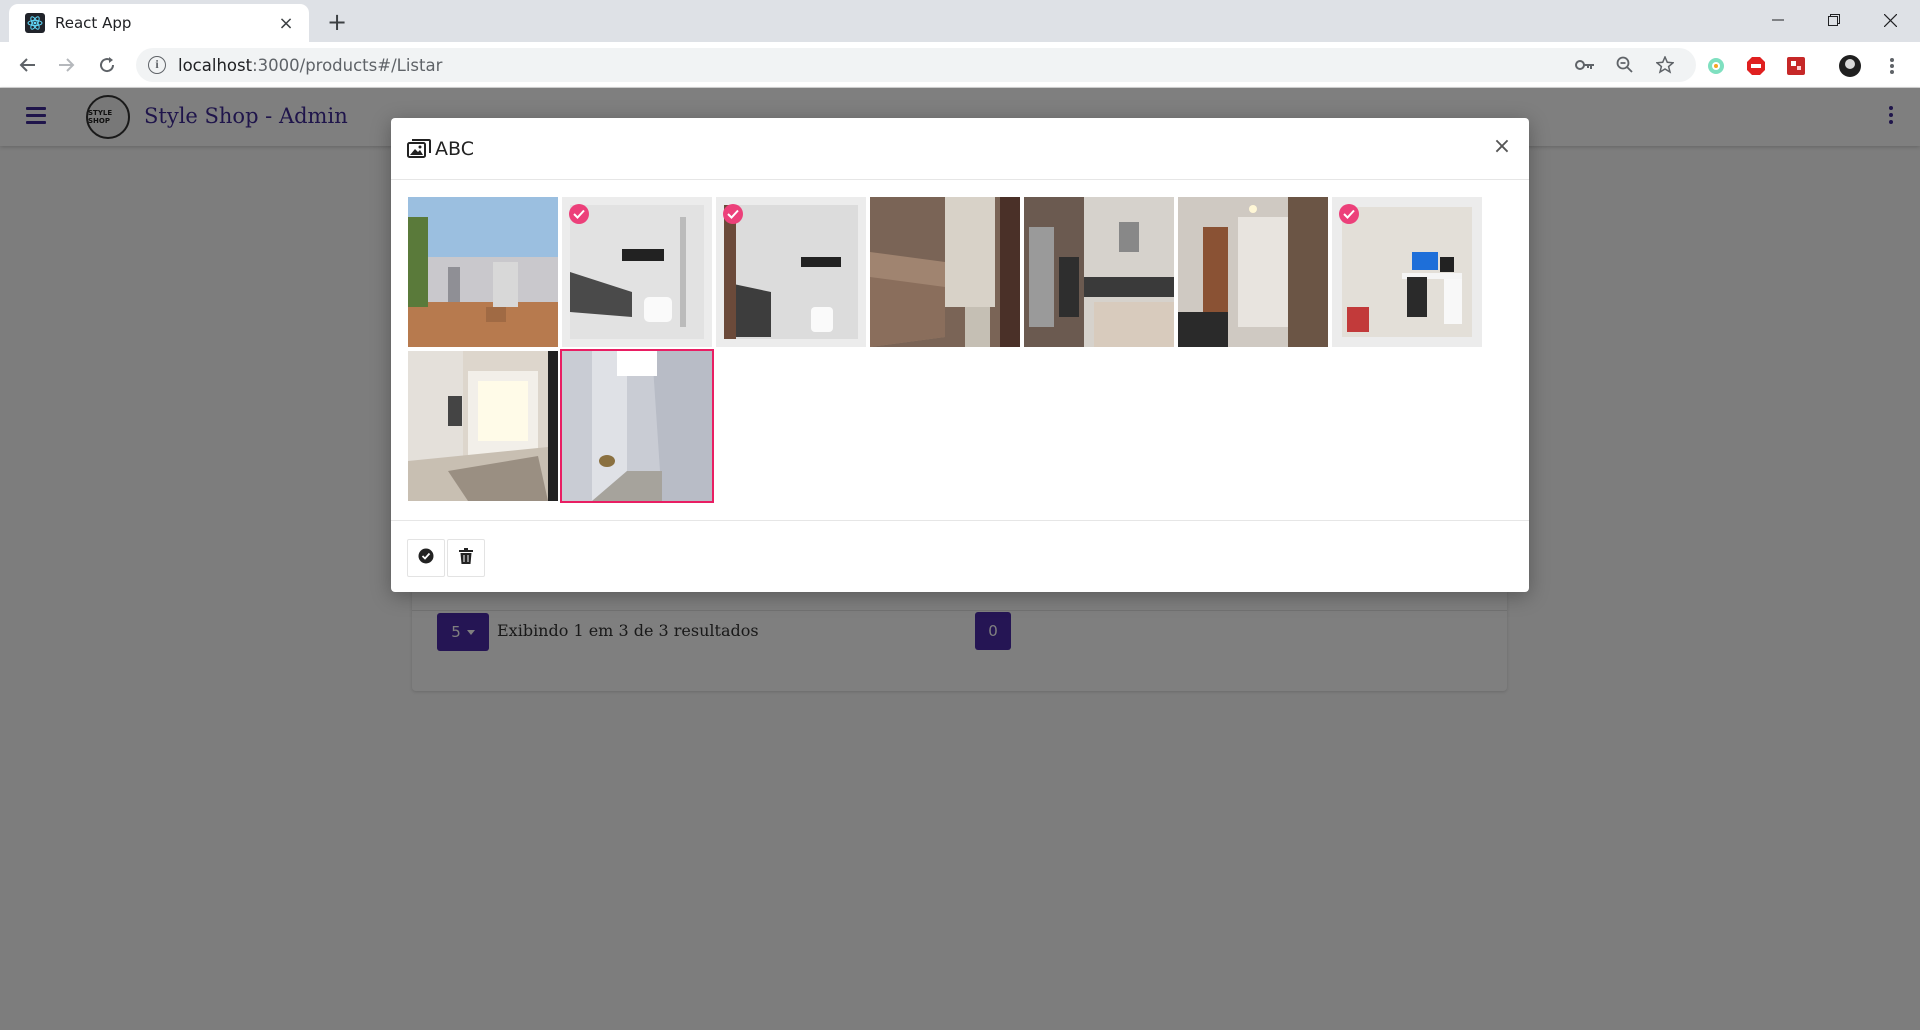 Image resolution: width=1920 pixels, height=1030 pixels. Describe the element at coordinates (157, 65) in the screenshot. I see `site-info-icon: i` at that location.